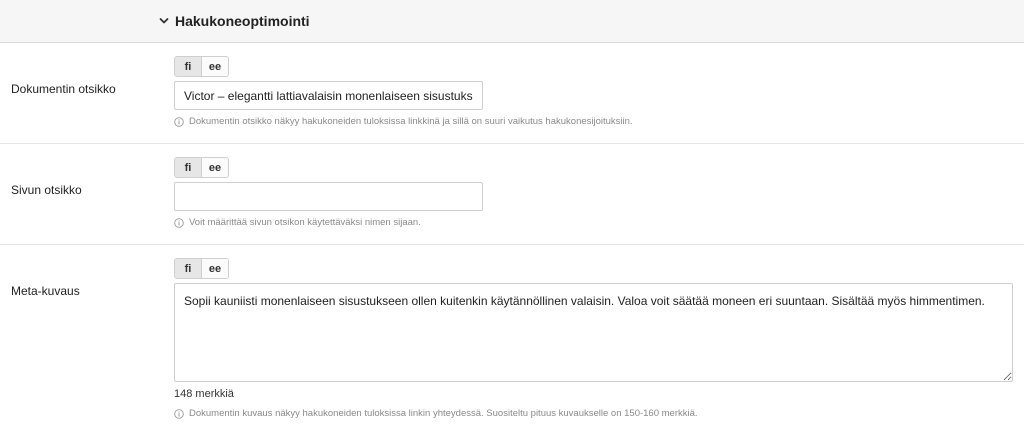 The image size is (1024, 432). Describe the element at coordinates (164, 21) in the screenshot. I see `chevron-down-icon` at that location.